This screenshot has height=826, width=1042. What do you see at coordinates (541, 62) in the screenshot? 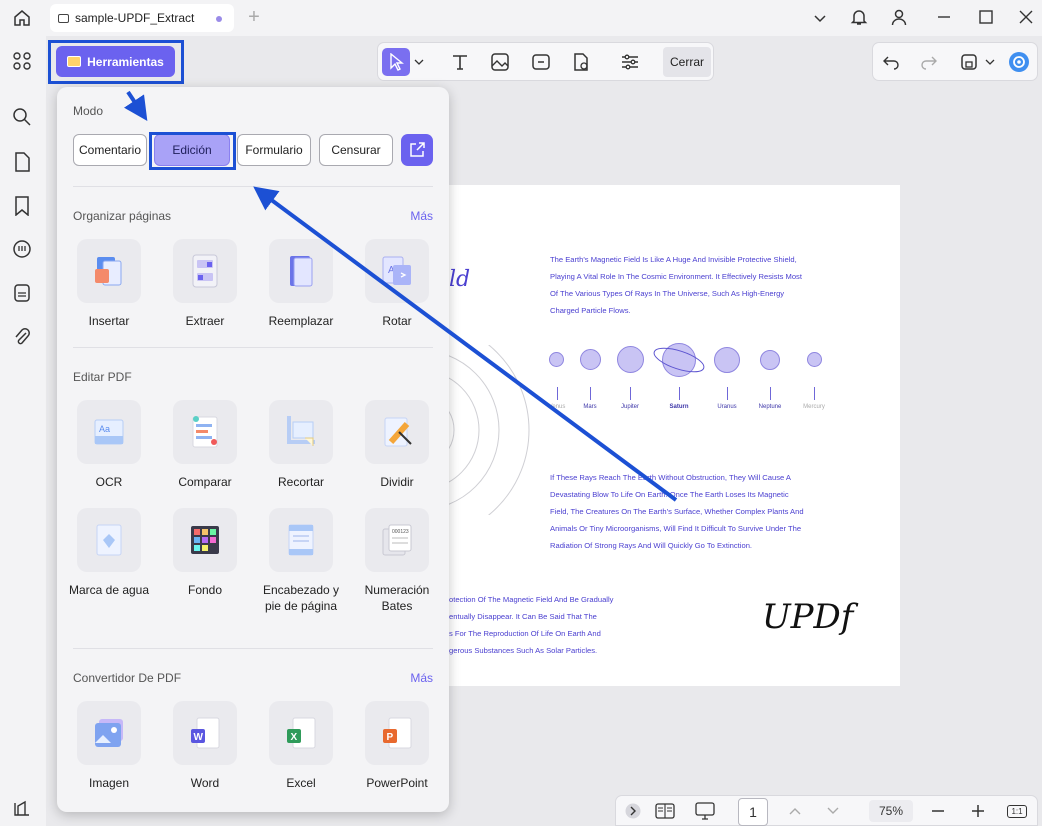
I see `link-tool-button` at bounding box center [541, 62].